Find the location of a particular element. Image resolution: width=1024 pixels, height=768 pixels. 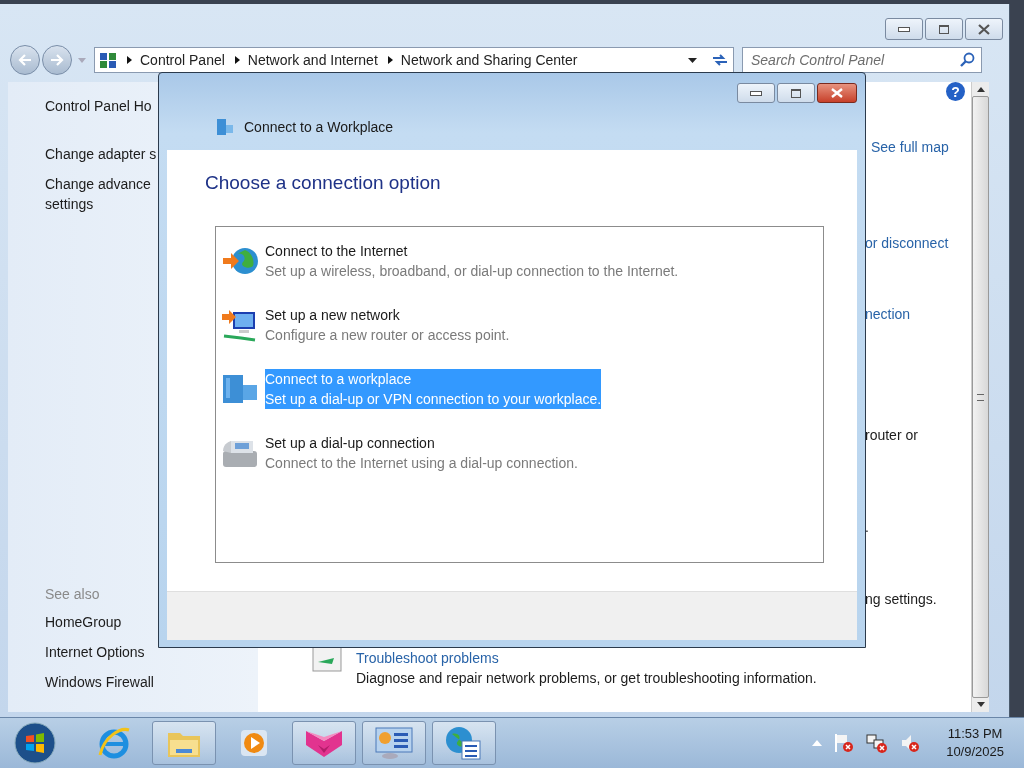

breadcrumb-item: Network and Internet is located at coordinates (312, 60).